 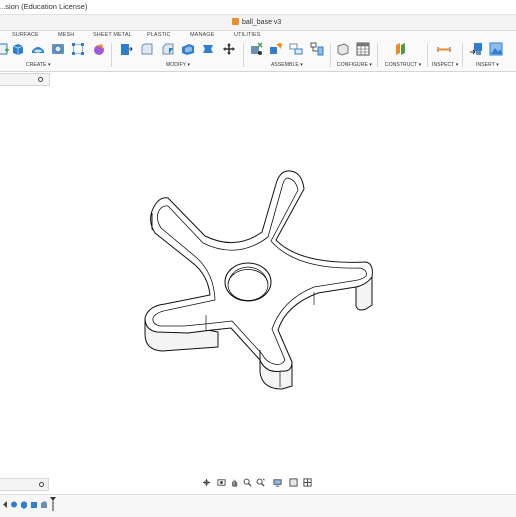 What do you see at coordinates (277, 482) in the screenshot?
I see `display-settings-icon` at bounding box center [277, 482].